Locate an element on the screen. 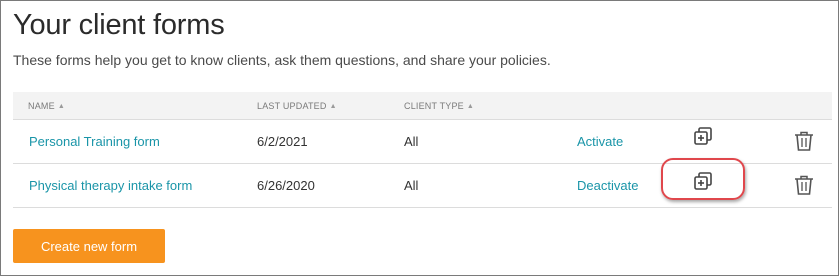 The width and height of the screenshot is (839, 276). column-header-name: NAME ▲︎ is located at coordinates (46, 106).